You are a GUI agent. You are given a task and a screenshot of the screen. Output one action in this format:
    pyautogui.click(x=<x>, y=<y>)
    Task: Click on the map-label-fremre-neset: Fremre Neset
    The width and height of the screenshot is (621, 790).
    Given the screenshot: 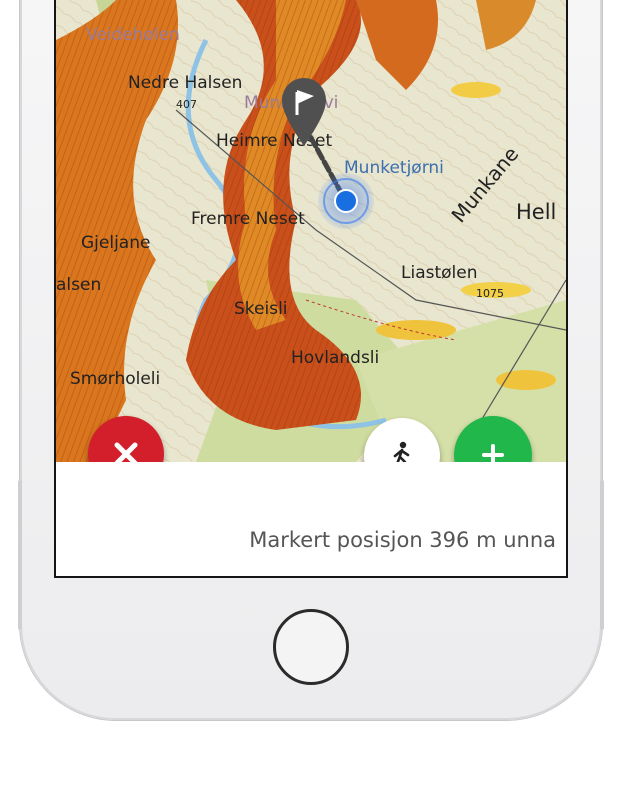 What is the action you would take?
    pyautogui.click(x=248, y=219)
    